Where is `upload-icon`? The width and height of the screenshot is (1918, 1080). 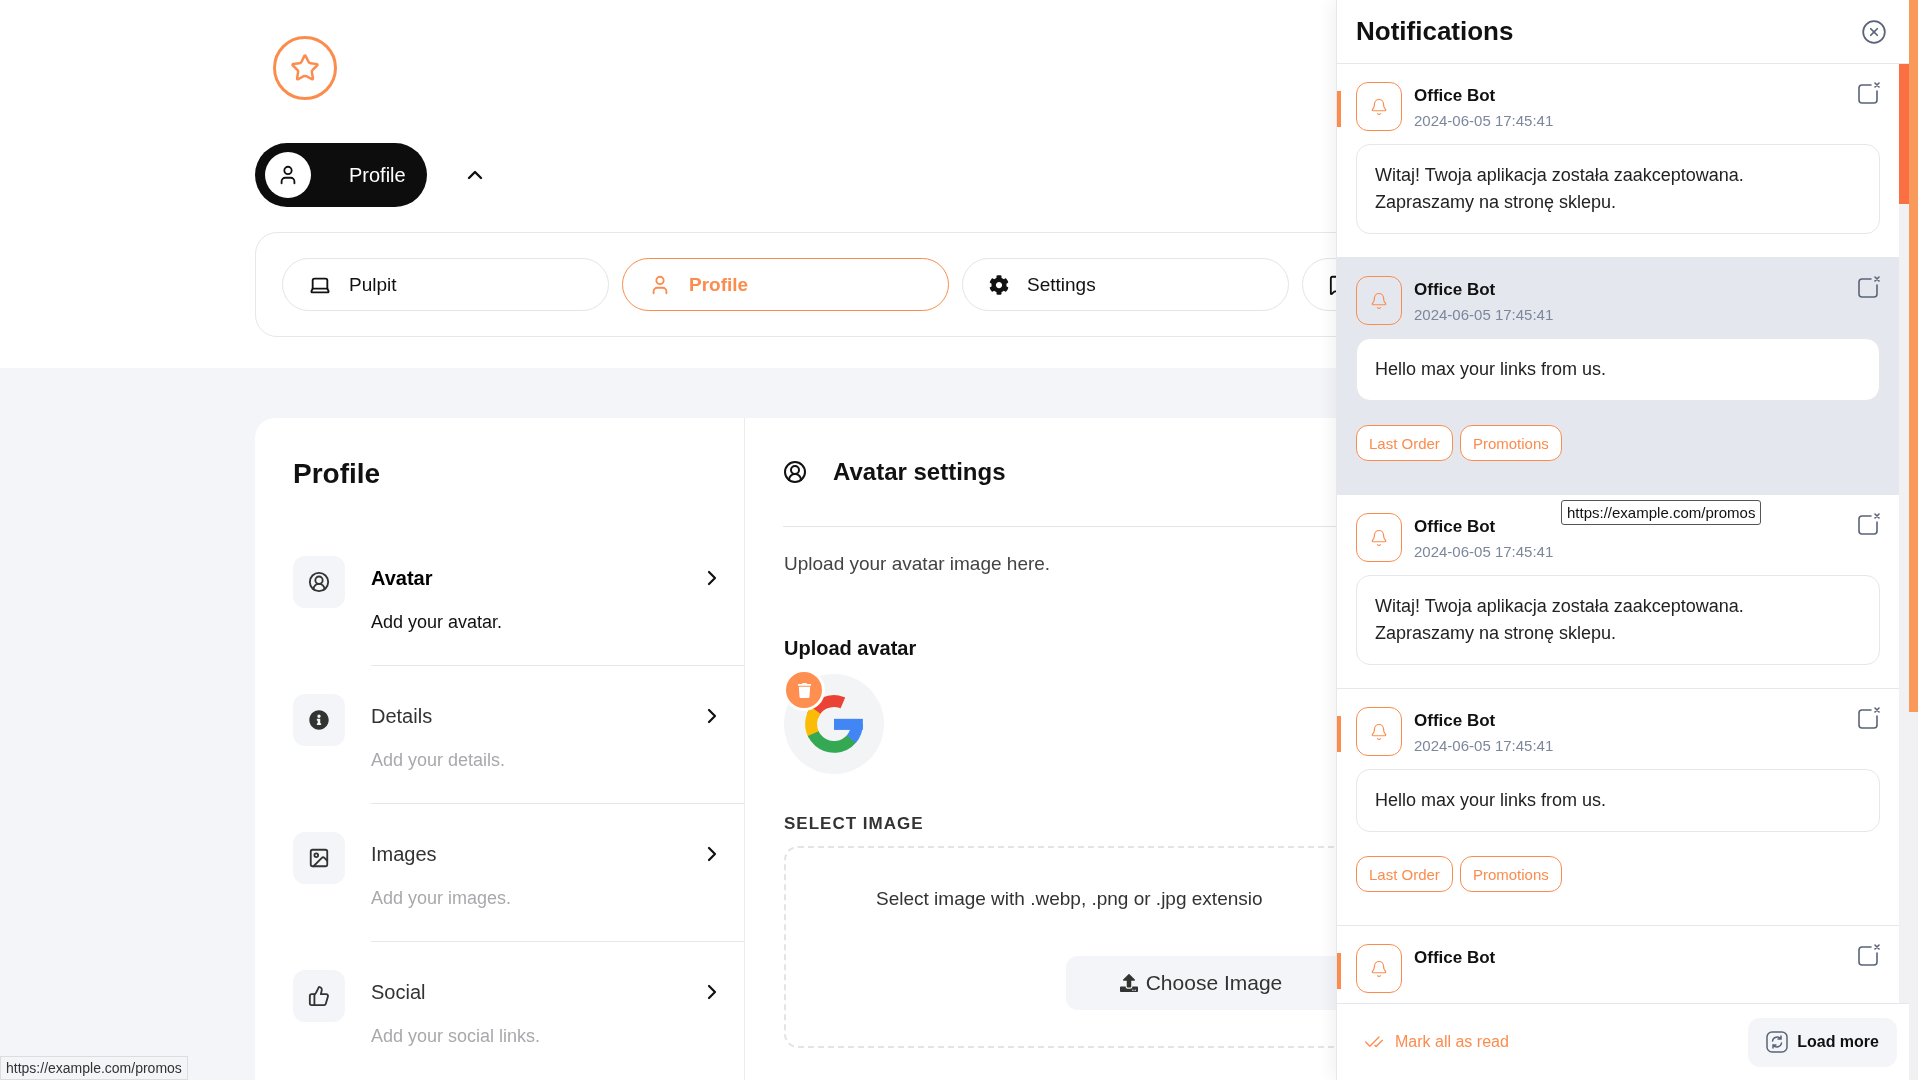 upload-icon is located at coordinates (1128, 983).